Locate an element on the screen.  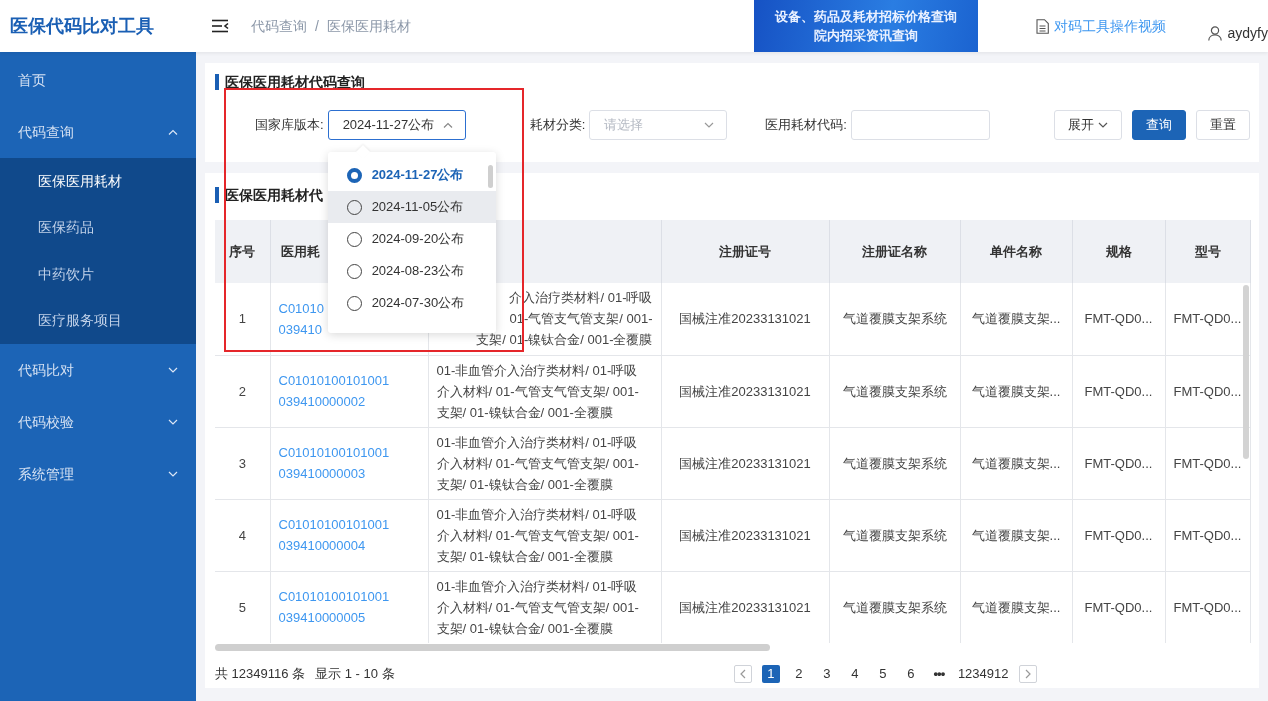
sidebar-subitem: 中药饮片 is located at coordinates (98, 274).